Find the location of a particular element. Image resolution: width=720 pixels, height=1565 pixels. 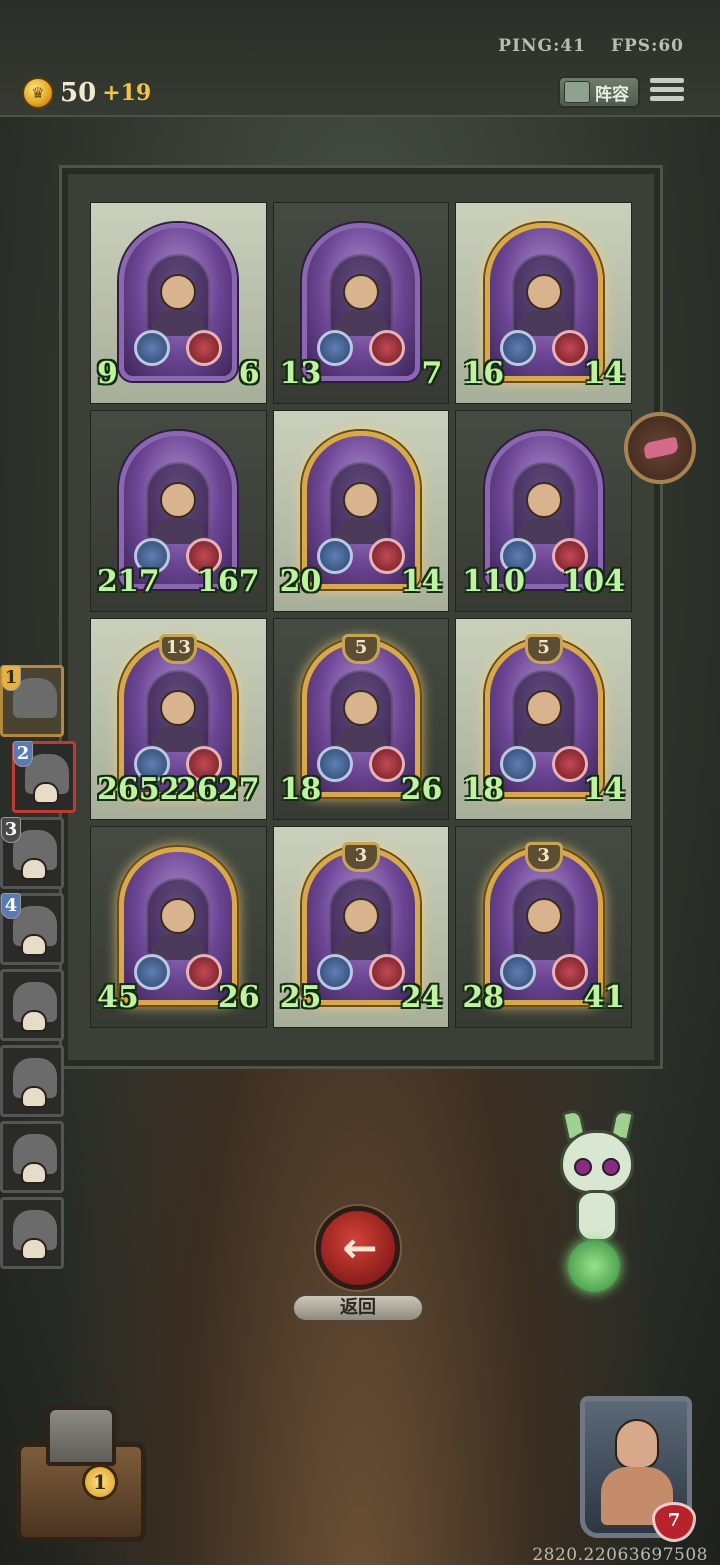

queue-order-badge: 1 is located at coordinates (11, 678).